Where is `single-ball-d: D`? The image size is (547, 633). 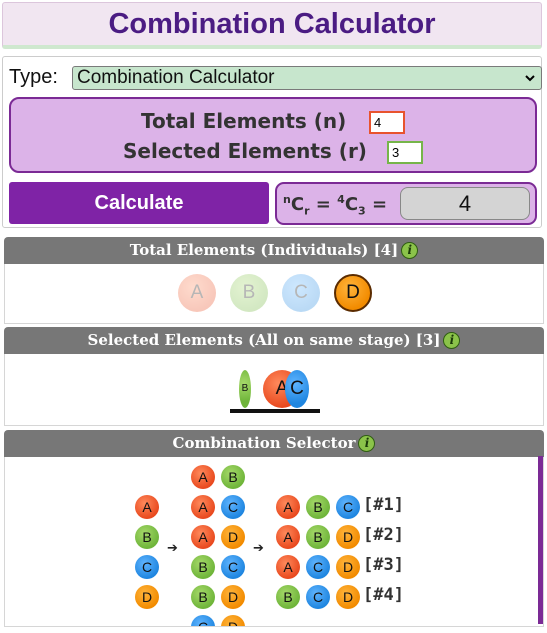 single-ball-d: D is located at coordinates (147, 597).